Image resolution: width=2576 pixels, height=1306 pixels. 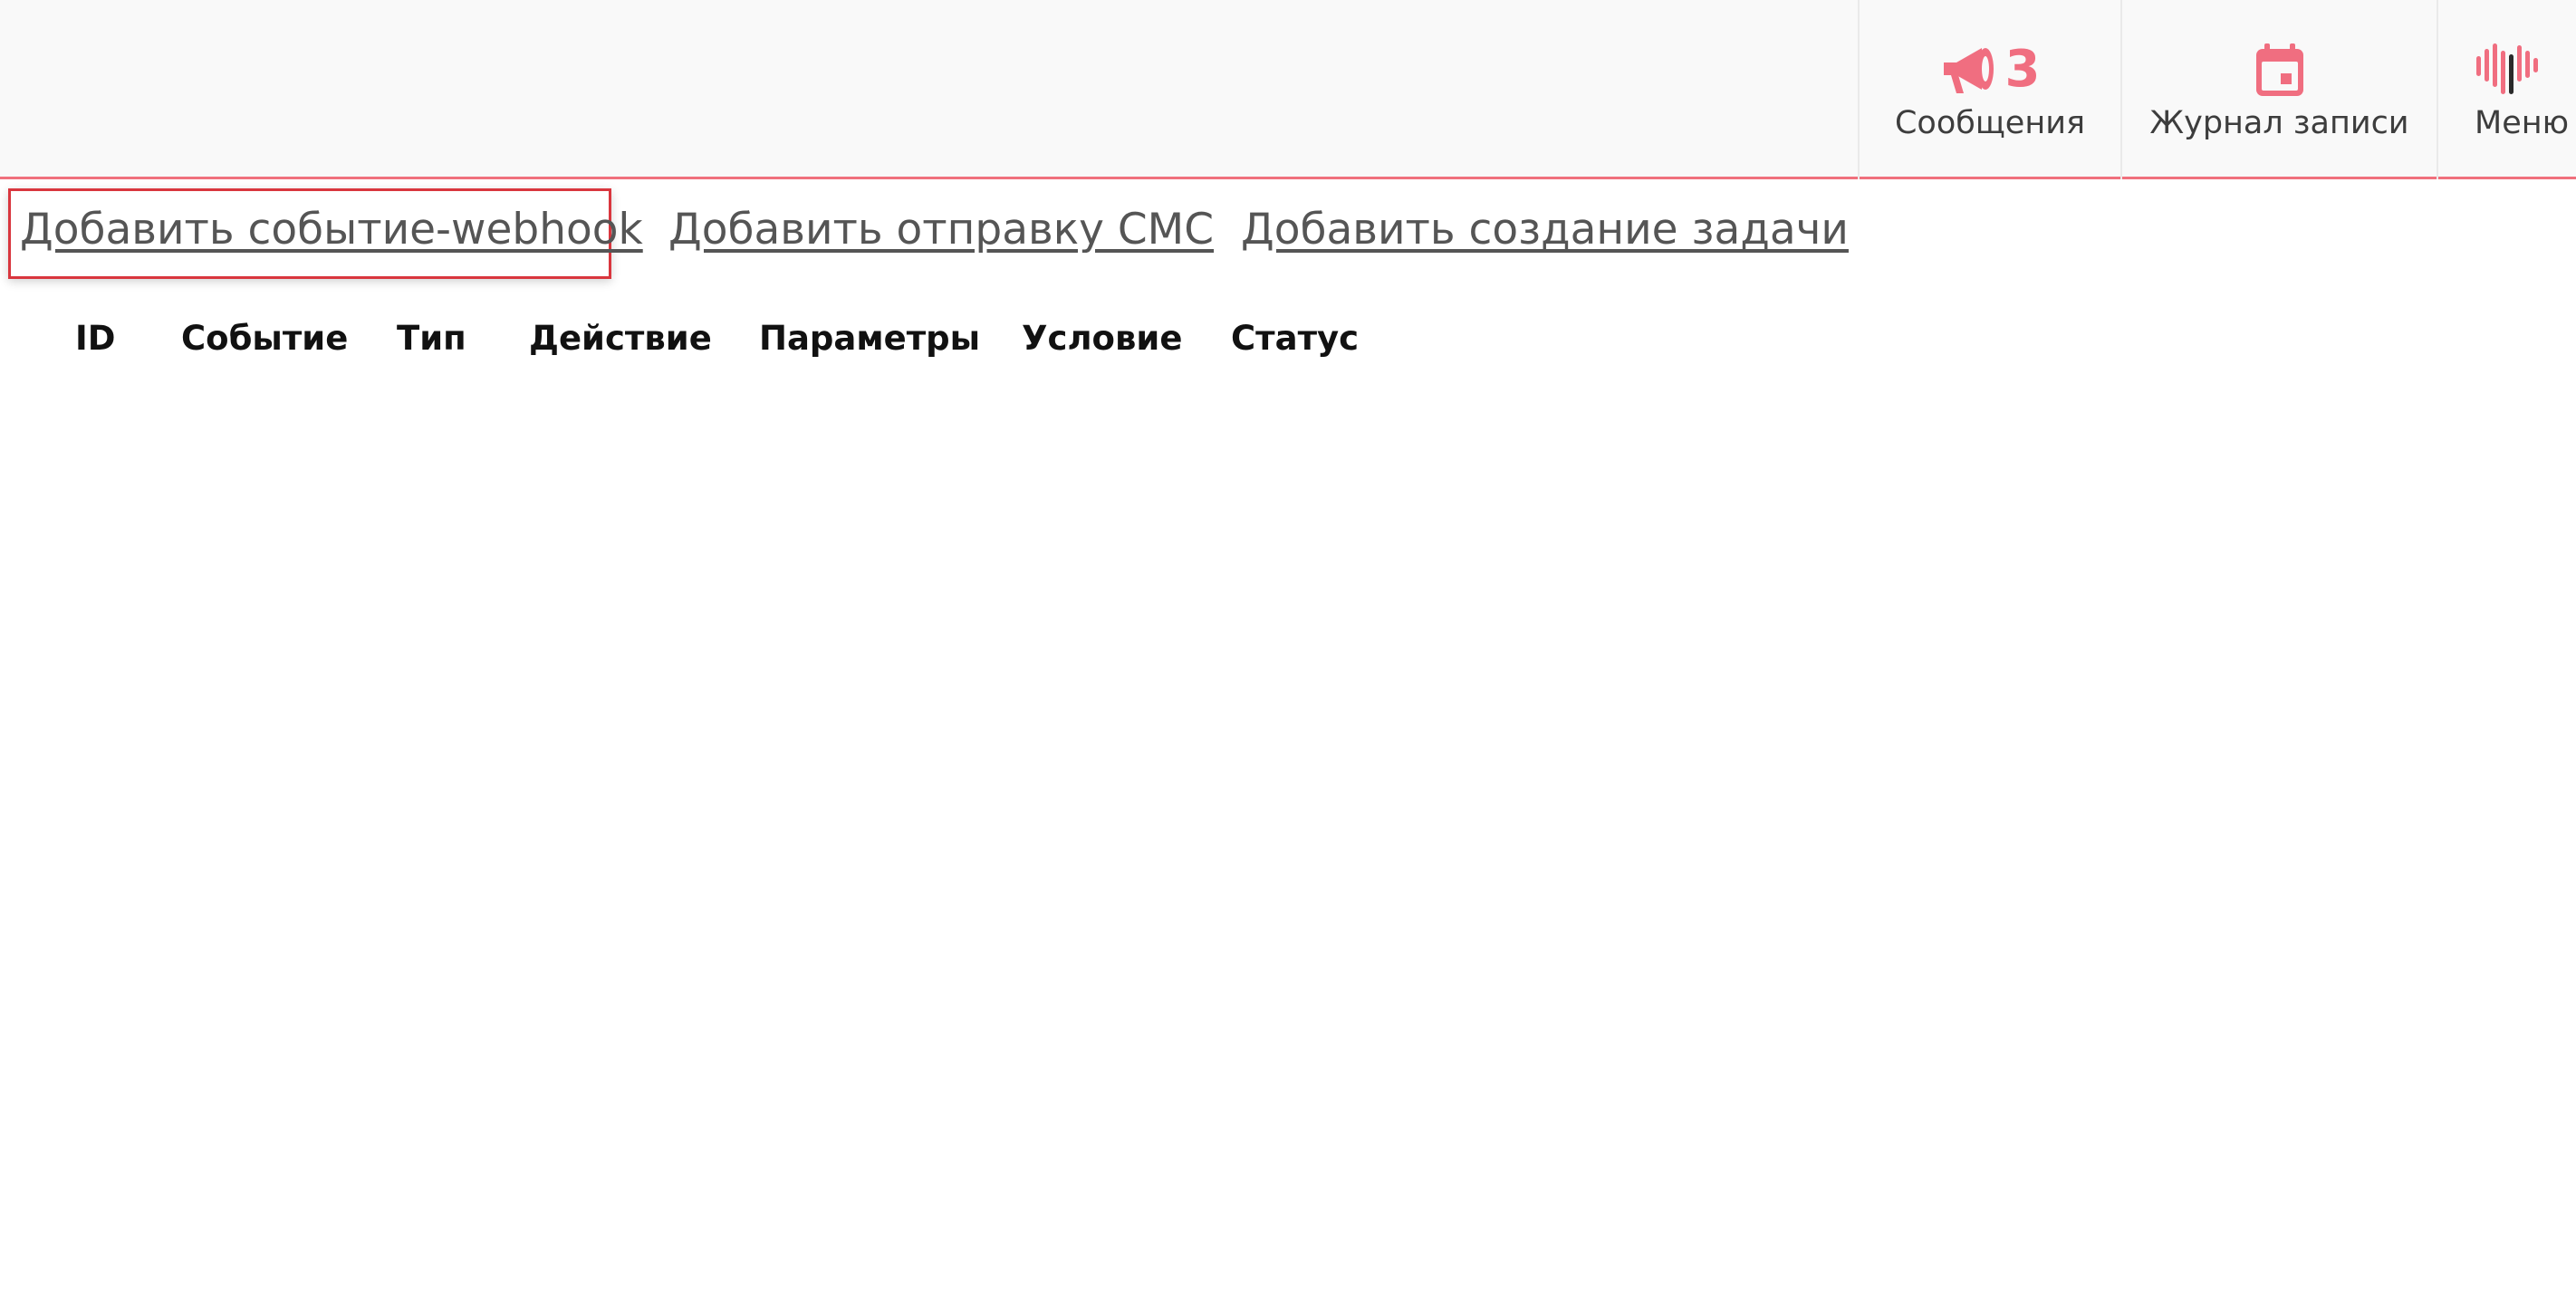 What do you see at coordinates (1545, 230) in the screenshot?
I see `add-task-creation-link: Добавить создание задачи` at bounding box center [1545, 230].